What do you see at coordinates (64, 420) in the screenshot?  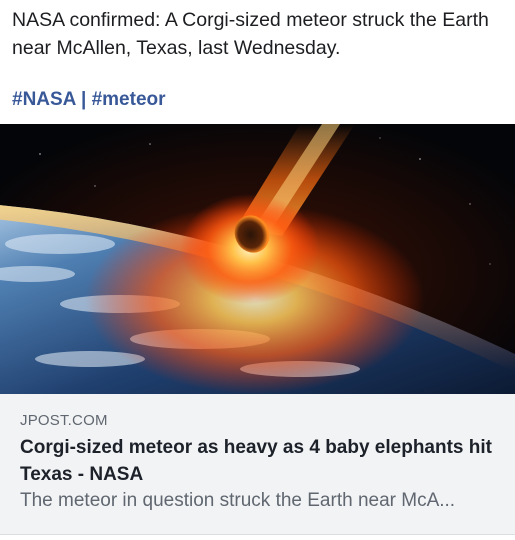 I see `link-domain: JPOST.COM` at bounding box center [64, 420].